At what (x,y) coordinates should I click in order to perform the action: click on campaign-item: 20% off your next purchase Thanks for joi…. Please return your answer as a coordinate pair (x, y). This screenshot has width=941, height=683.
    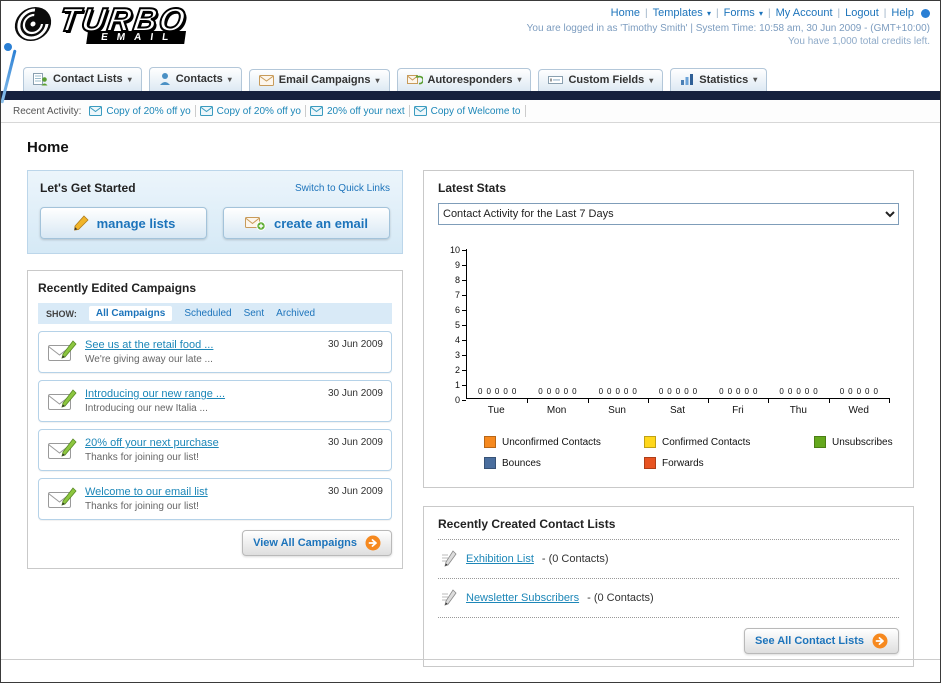
    Looking at the image, I should click on (215, 450).